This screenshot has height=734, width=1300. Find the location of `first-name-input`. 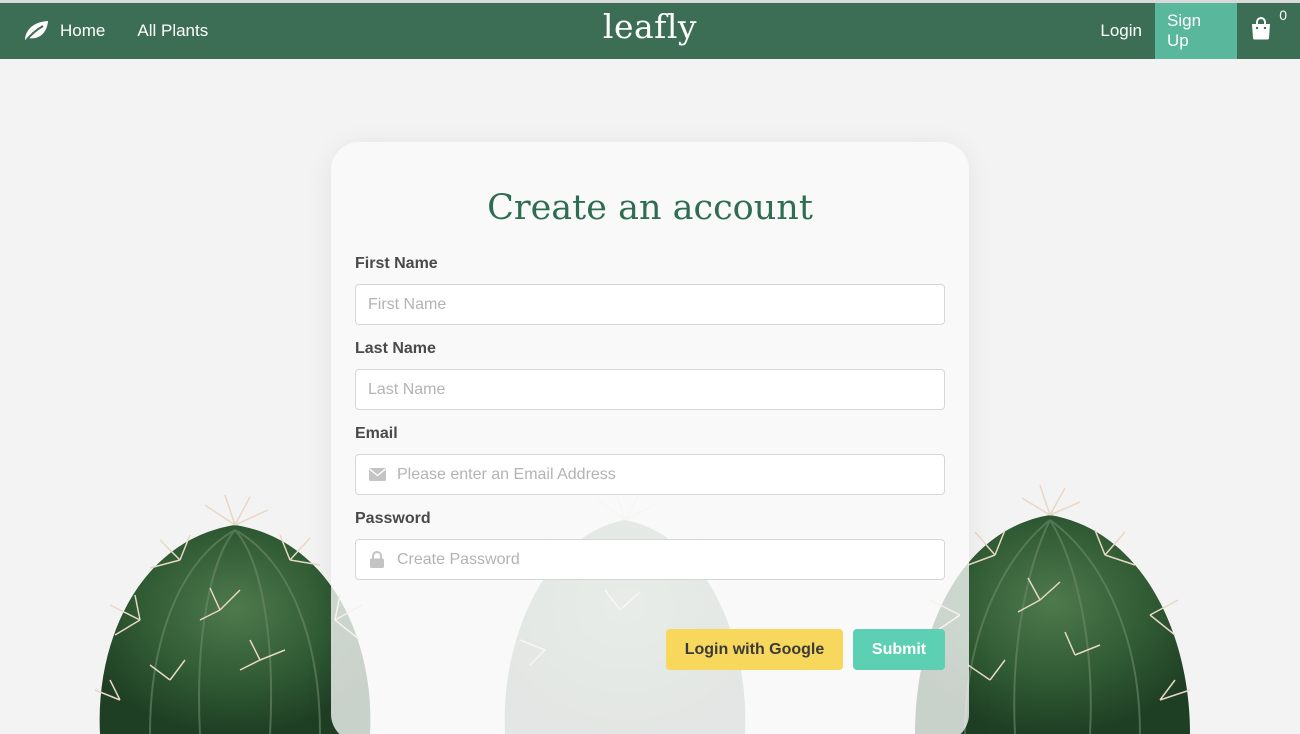

first-name-input is located at coordinates (656, 304).